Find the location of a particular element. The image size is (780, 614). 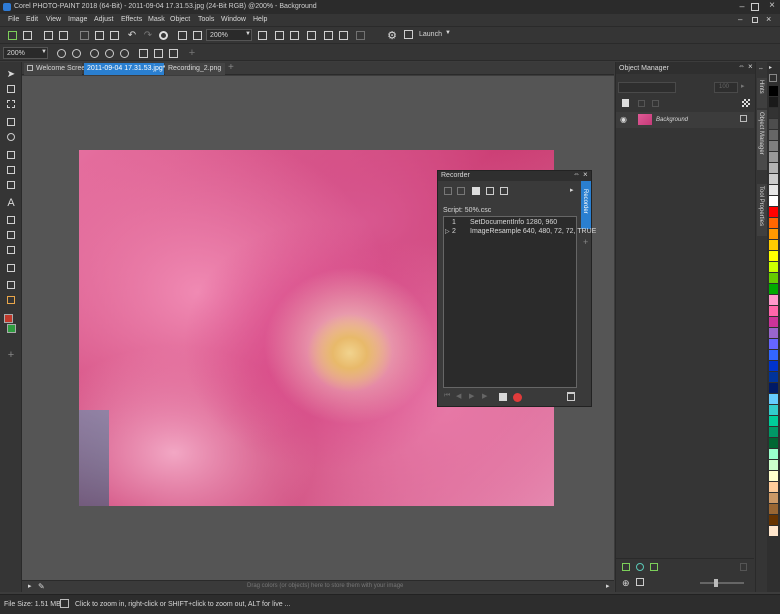

rotate-button is located at coordinates (311, 35).